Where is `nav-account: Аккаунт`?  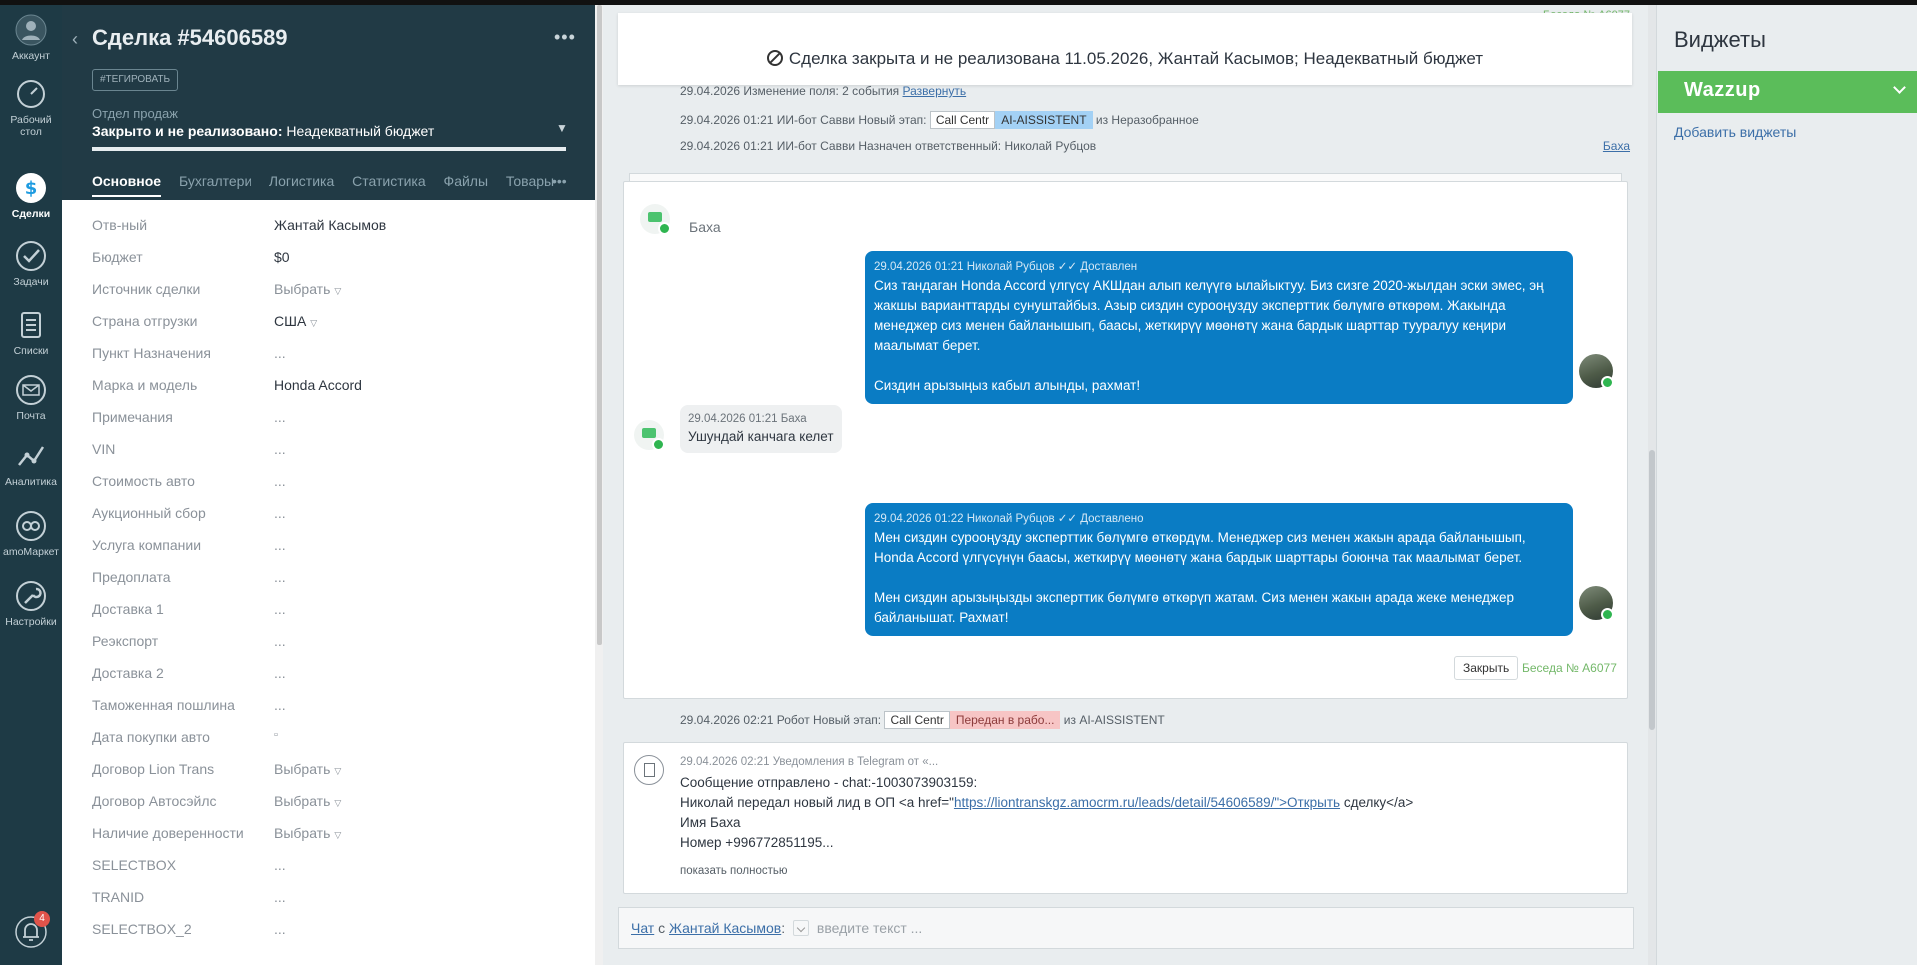 nav-account: Аккаунт is located at coordinates (31, 37).